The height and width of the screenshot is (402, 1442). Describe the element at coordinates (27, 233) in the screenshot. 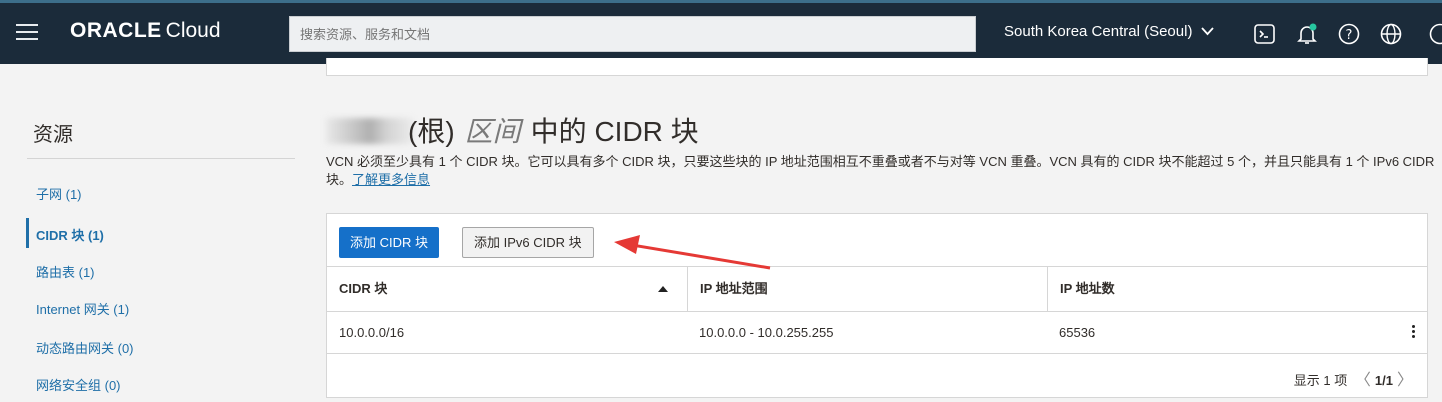

I see `active-indicator` at that location.